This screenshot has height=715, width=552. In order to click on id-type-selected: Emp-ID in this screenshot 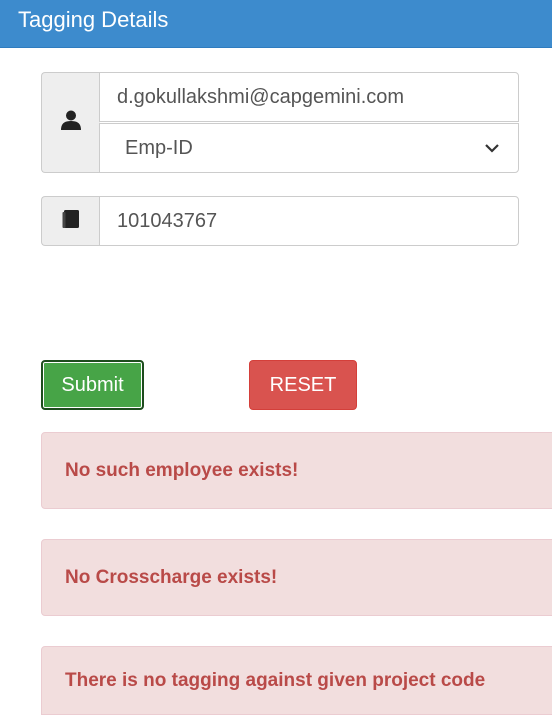, I will do `click(159, 147)`.